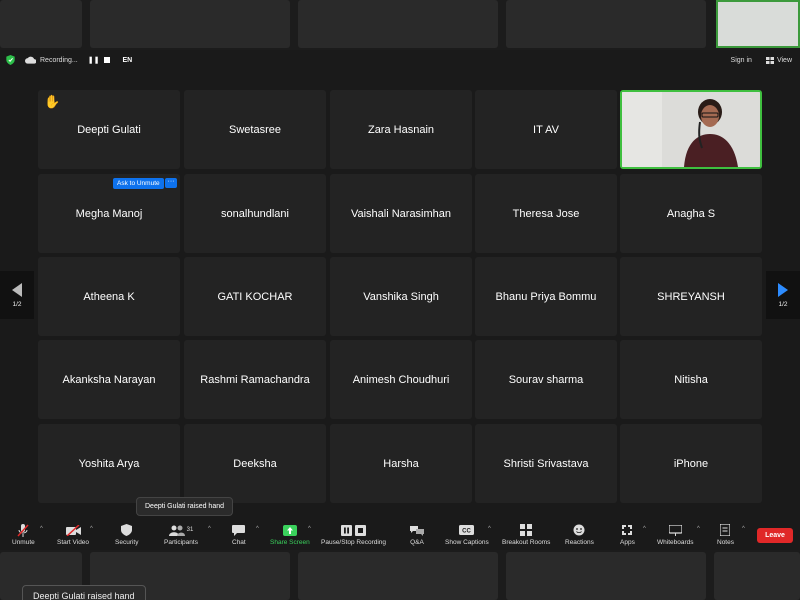  Describe the element at coordinates (361, 530) in the screenshot. I see `stop-icon` at that location.